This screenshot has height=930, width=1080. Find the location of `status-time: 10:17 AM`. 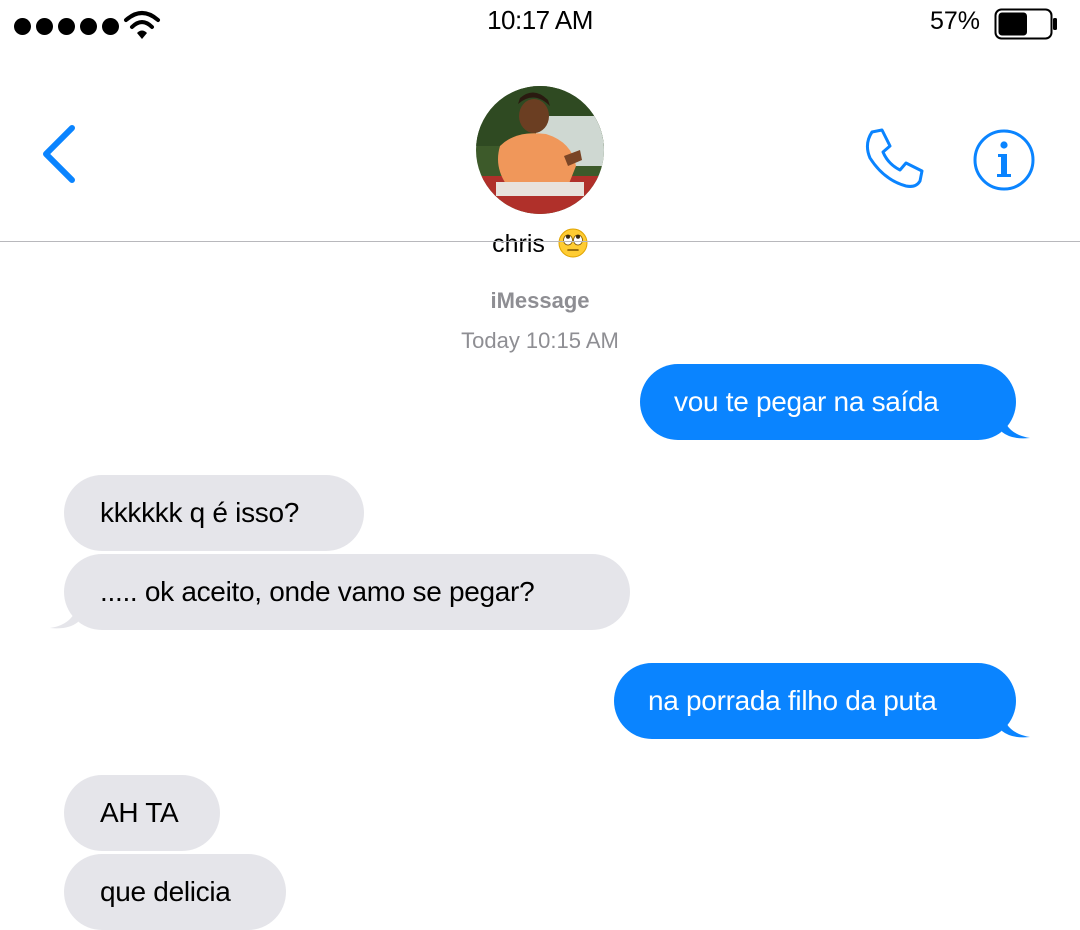

status-time: 10:17 AM is located at coordinates (540, 20).